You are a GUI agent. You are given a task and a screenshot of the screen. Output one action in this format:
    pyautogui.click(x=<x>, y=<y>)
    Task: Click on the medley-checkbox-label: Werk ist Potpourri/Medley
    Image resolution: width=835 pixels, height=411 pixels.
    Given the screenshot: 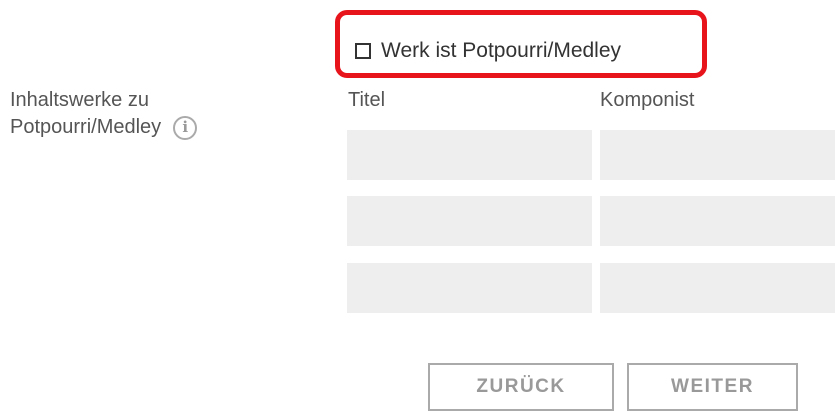 What is the action you would take?
    pyautogui.click(x=501, y=51)
    